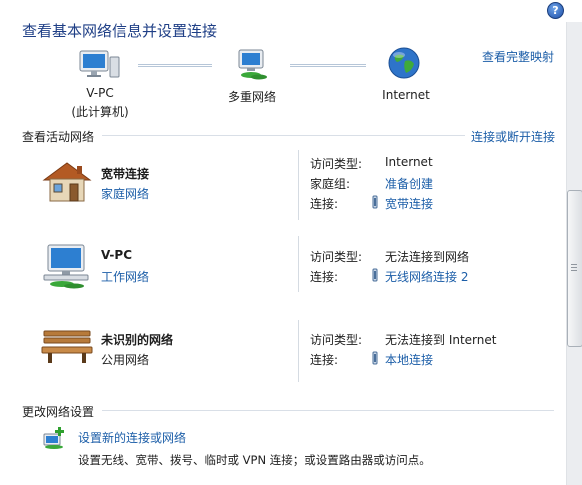 This screenshot has height=485, width=582. What do you see at coordinates (555, 10) in the screenshot?
I see `help-icon: ?` at bounding box center [555, 10].